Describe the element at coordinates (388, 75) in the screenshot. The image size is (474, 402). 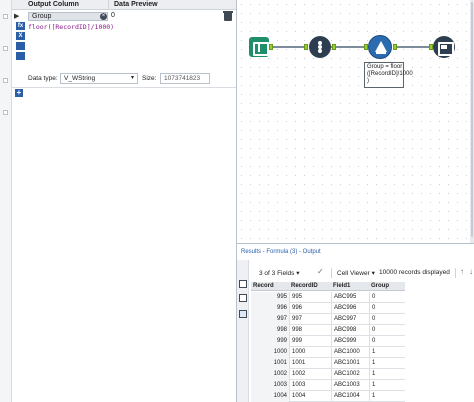
I see `formula-annotation: Group = floor ([RecordID]/1000 )` at that location.